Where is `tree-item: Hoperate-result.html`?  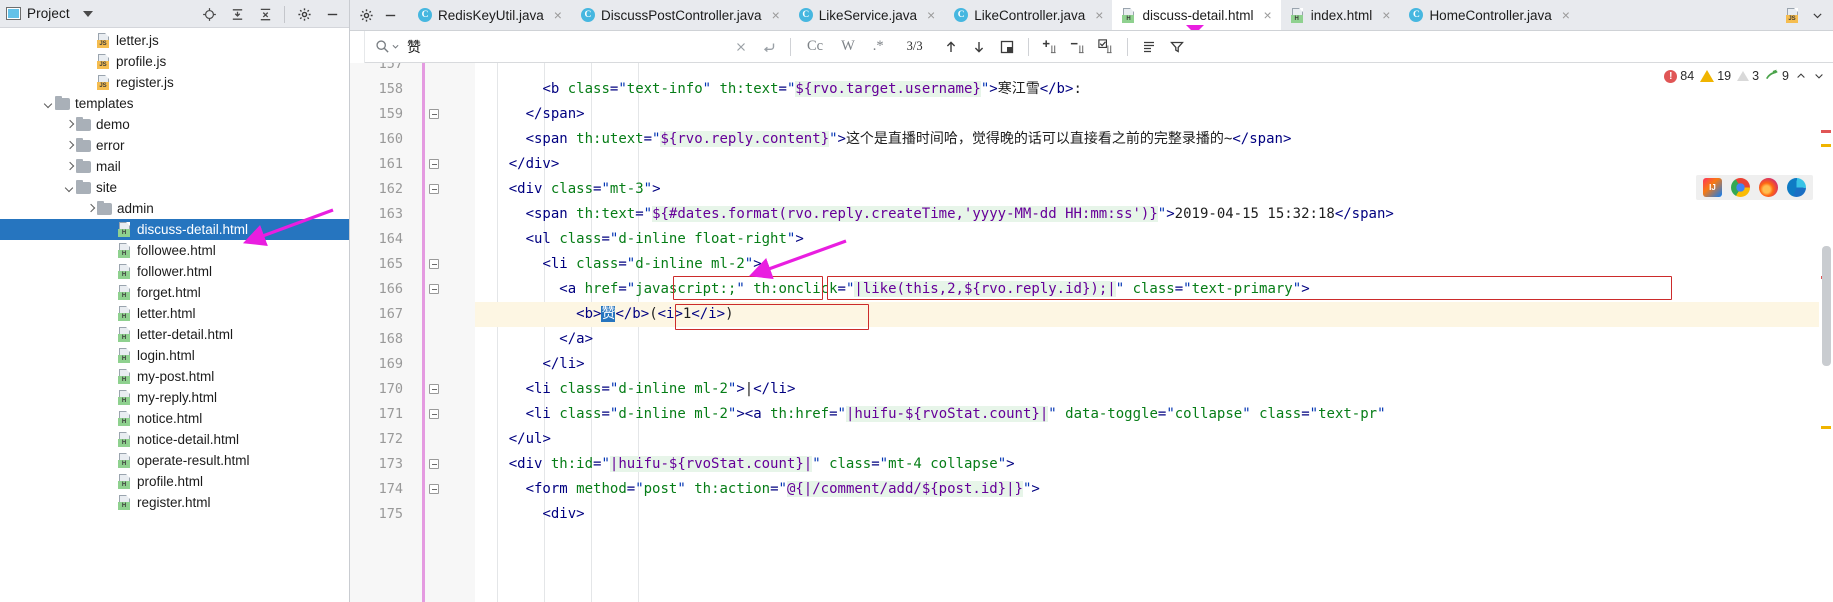
tree-item: Hoperate-result.html is located at coordinates (174, 460).